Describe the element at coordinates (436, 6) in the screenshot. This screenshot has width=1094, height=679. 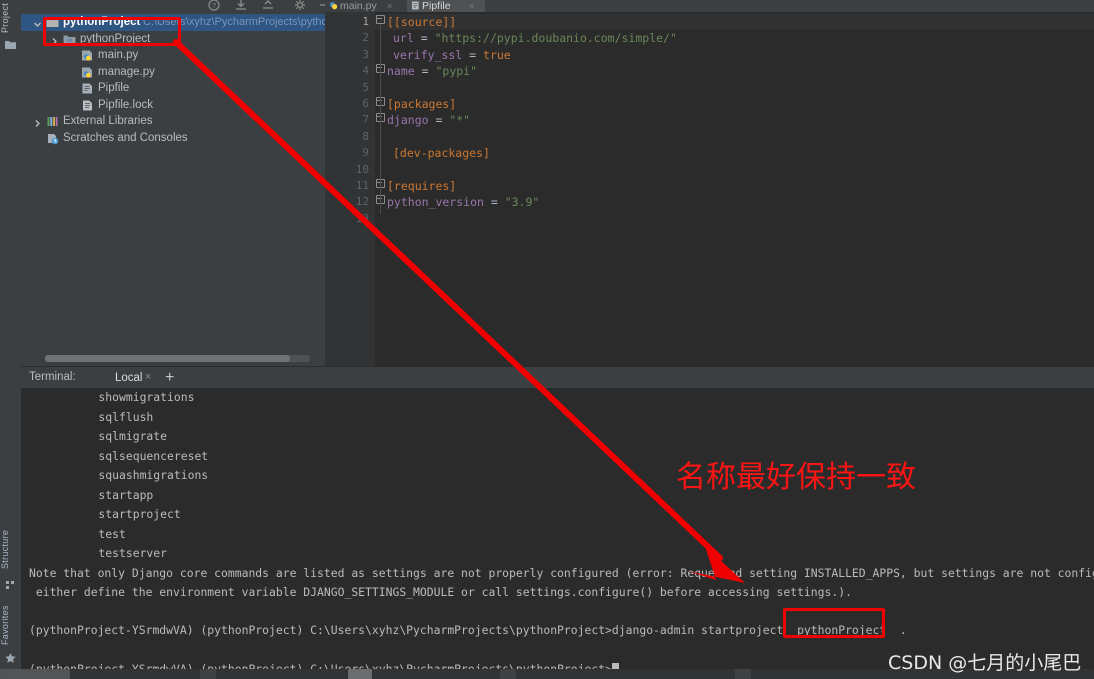
I see `tab-label-pipfile: Pipfile` at that location.